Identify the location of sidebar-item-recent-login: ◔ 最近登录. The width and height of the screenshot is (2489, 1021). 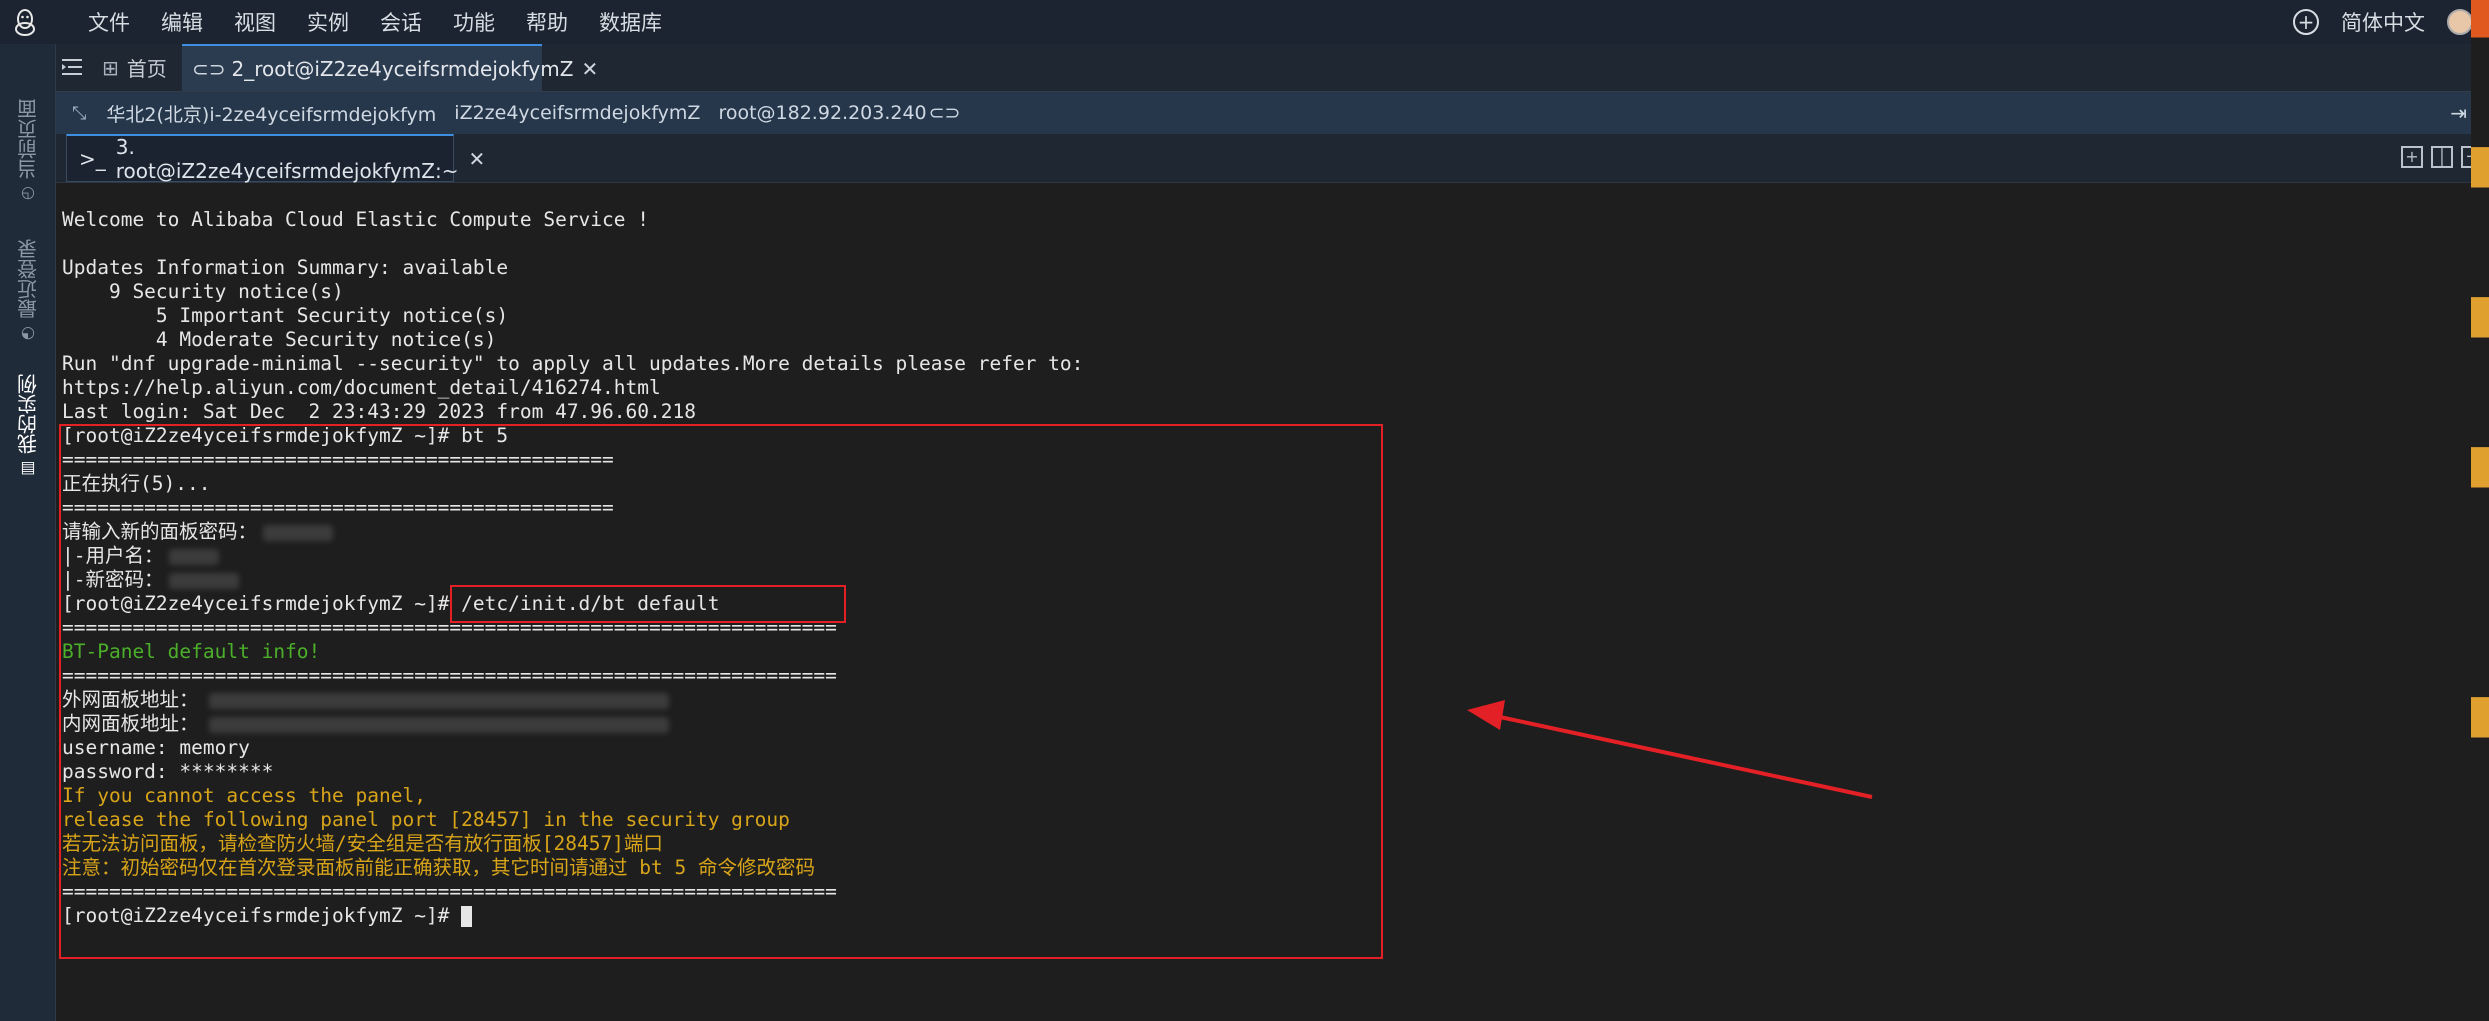
(28, 279).